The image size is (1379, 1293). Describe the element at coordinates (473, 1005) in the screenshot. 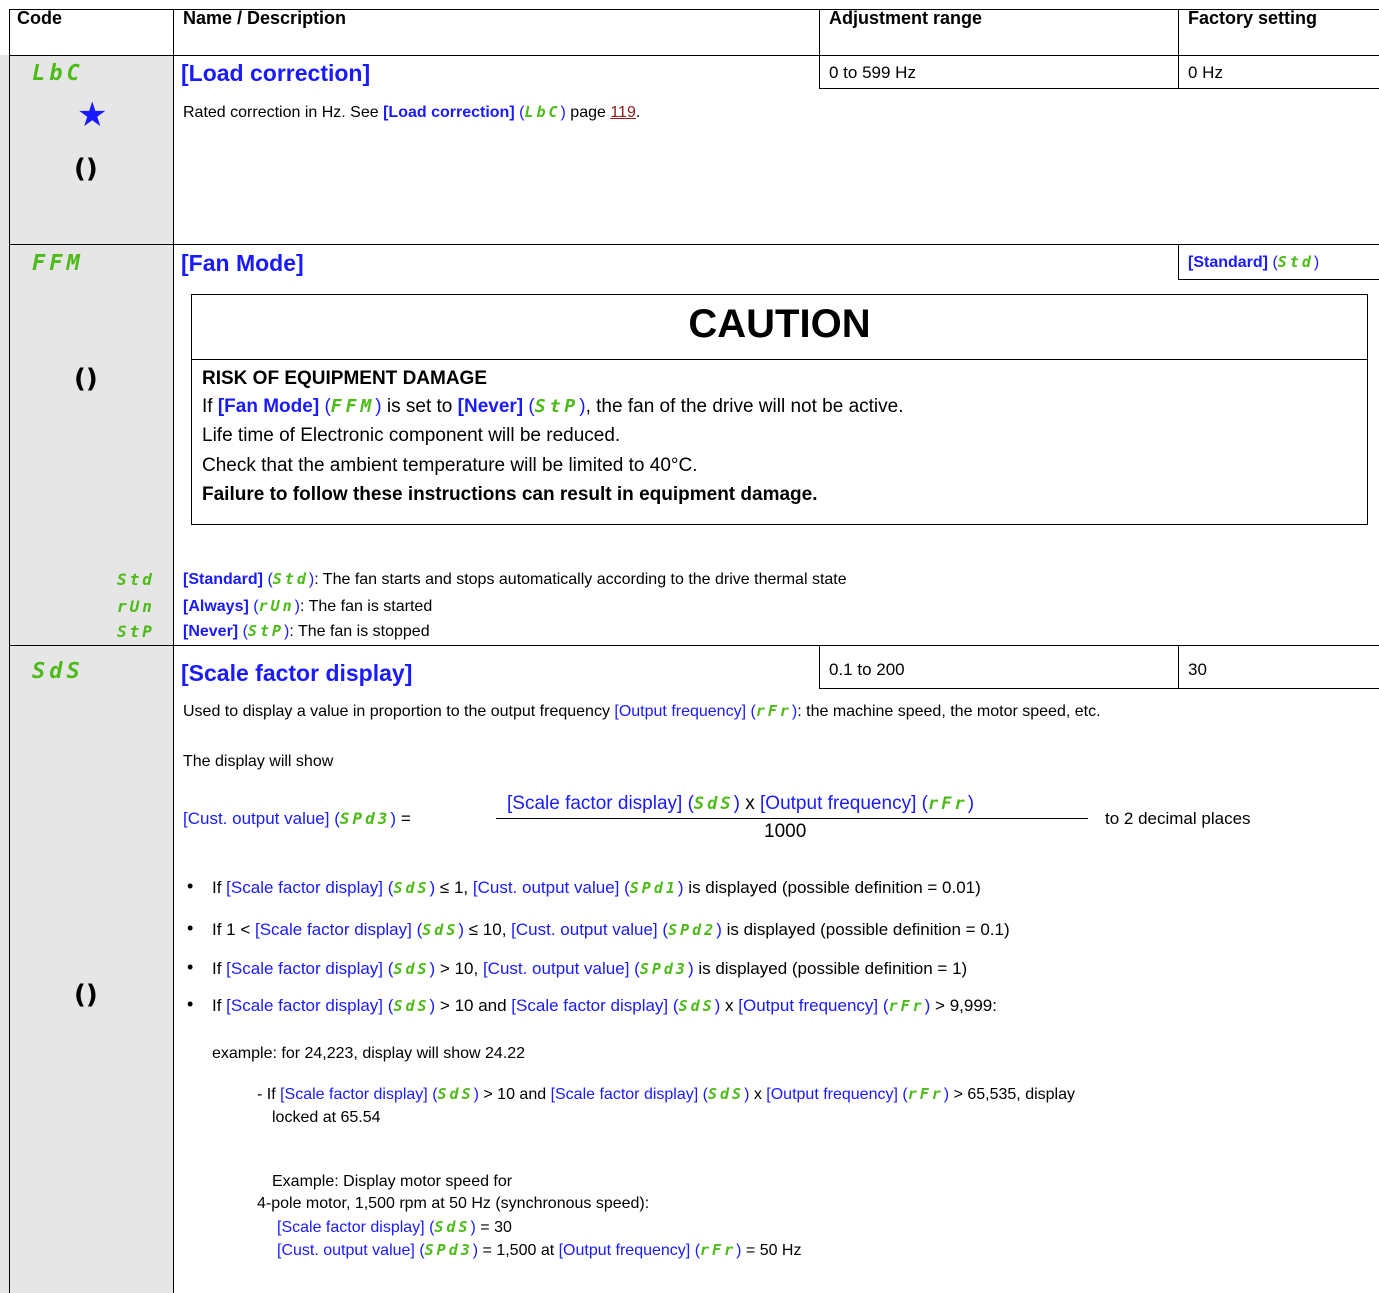

I see `b4-mid: > 10 and` at that location.